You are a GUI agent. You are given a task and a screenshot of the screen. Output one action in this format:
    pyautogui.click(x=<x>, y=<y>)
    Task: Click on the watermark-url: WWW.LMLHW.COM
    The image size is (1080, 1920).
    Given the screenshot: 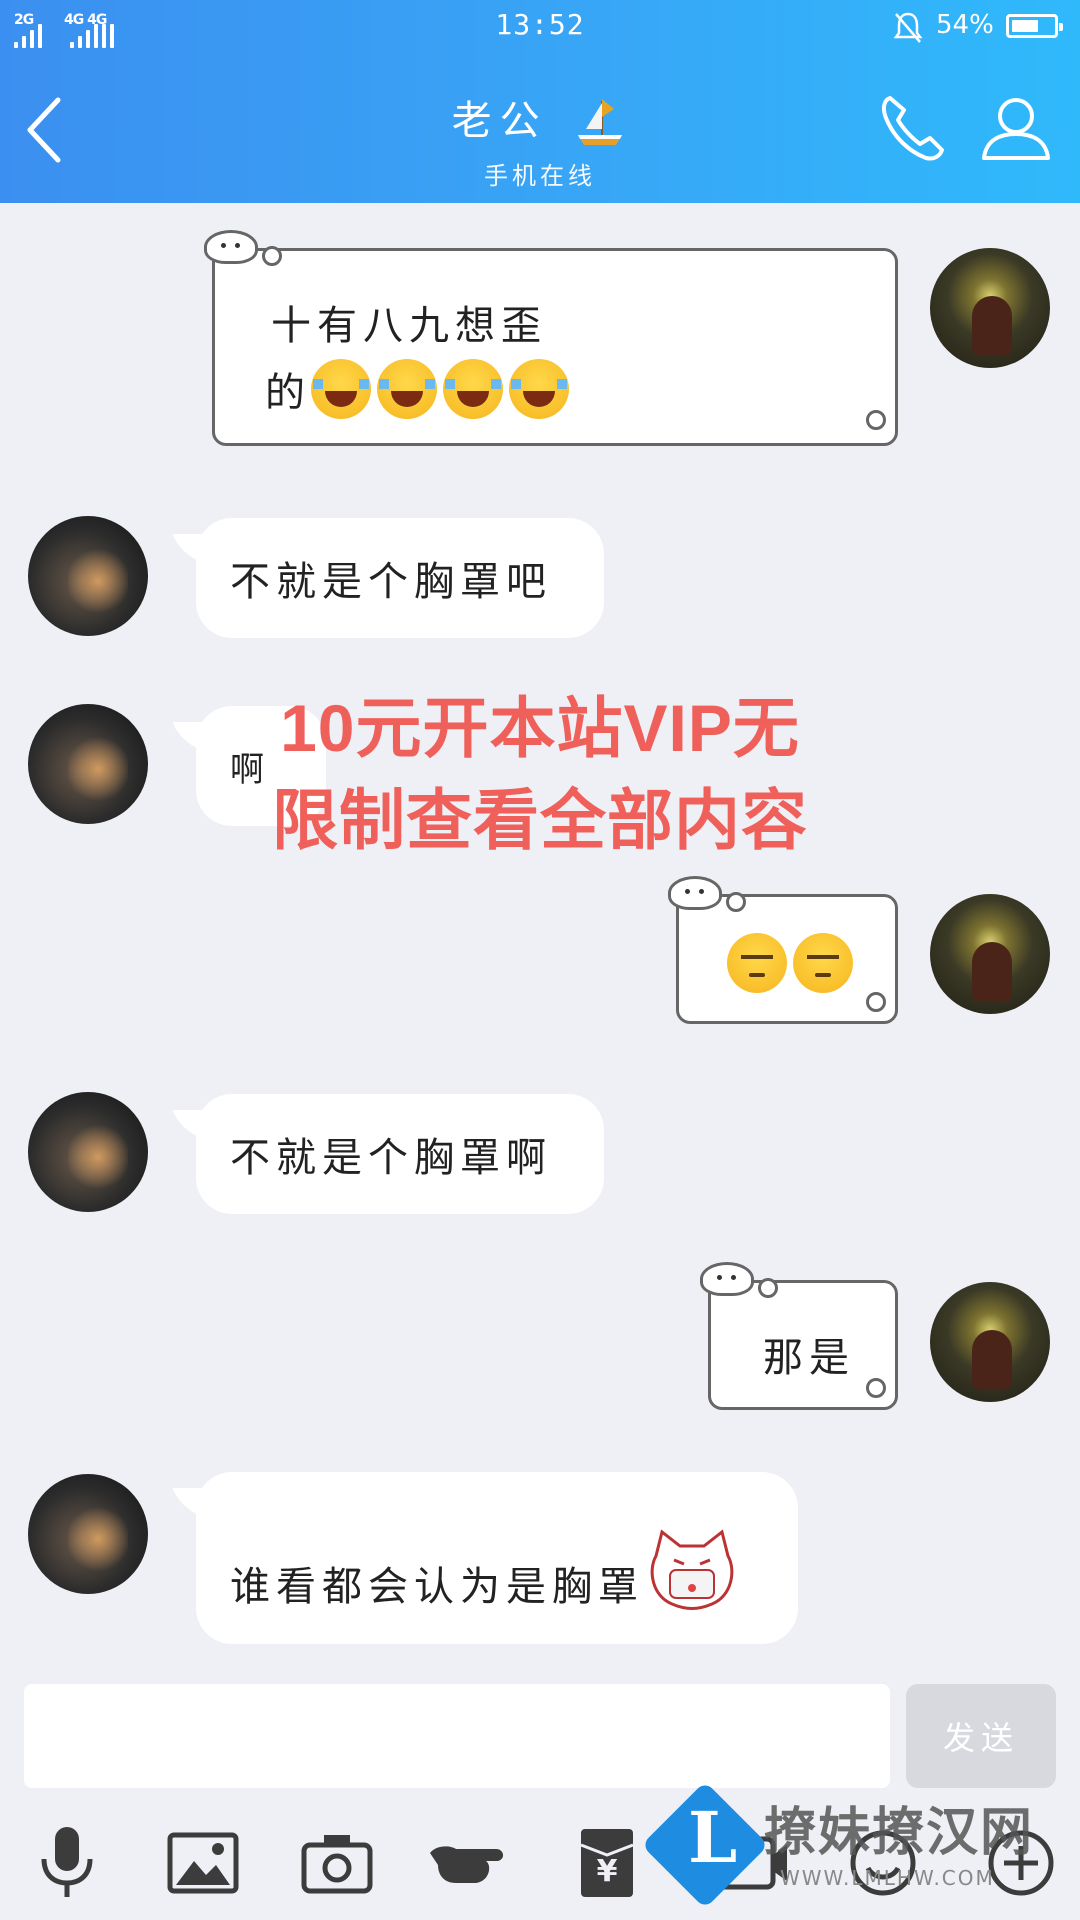 What is the action you would take?
    pyautogui.click(x=887, y=1878)
    